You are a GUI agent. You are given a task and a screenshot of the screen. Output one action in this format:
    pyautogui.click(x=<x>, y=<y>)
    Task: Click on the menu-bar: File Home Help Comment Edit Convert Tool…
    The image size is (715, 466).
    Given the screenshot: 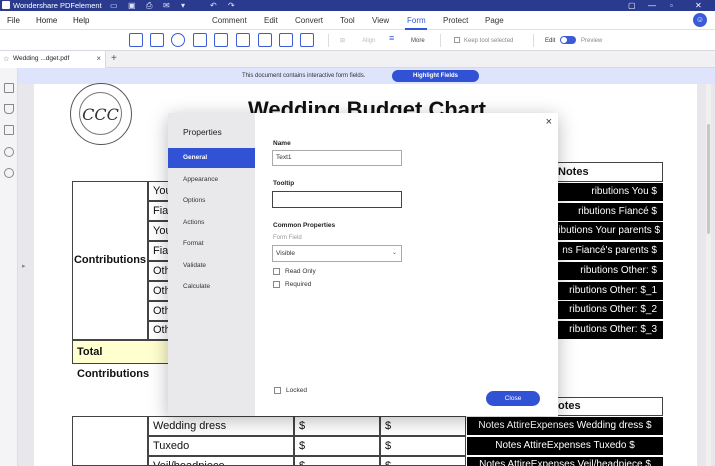 What is the action you would take?
    pyautogui.click(x=357, y=20)
    